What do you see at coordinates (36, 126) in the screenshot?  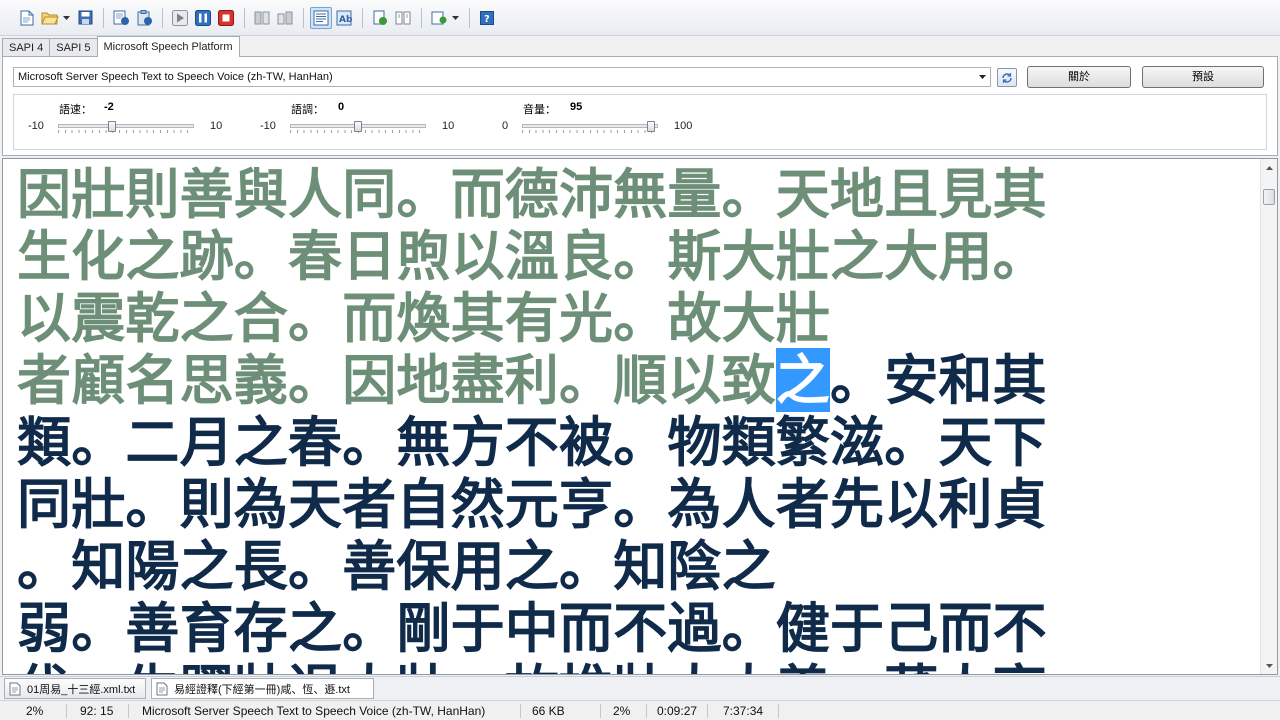 I see `rate-min: -10` at bounding box center [36, 126].